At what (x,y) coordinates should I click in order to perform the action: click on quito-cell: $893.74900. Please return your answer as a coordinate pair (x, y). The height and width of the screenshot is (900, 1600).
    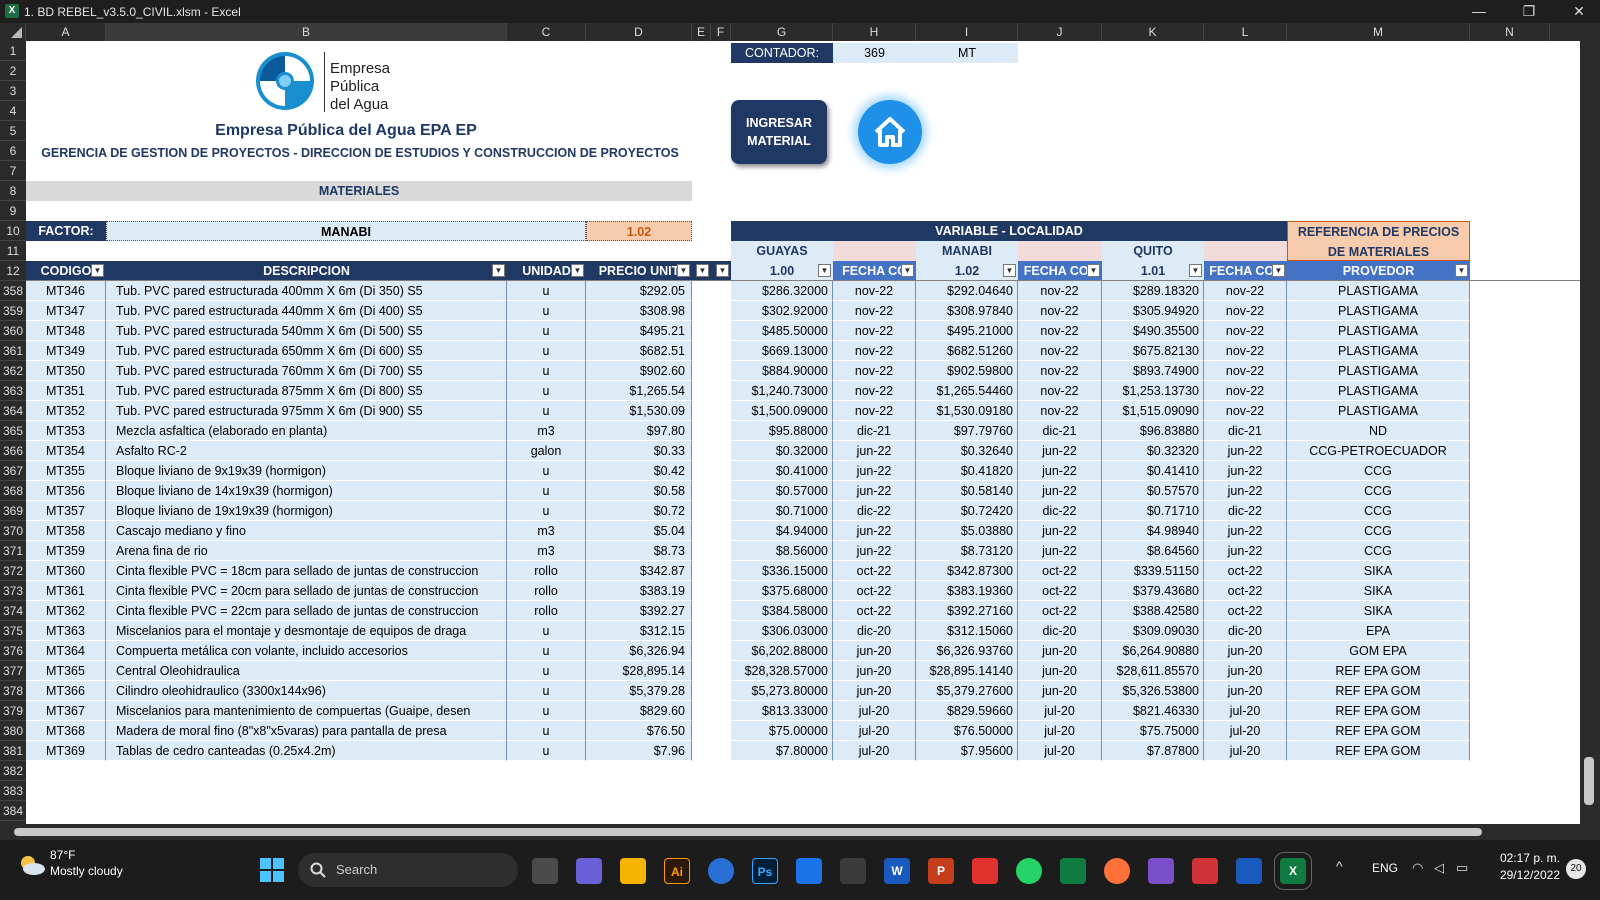
    Looking at the image, I should click on (1153, 371).